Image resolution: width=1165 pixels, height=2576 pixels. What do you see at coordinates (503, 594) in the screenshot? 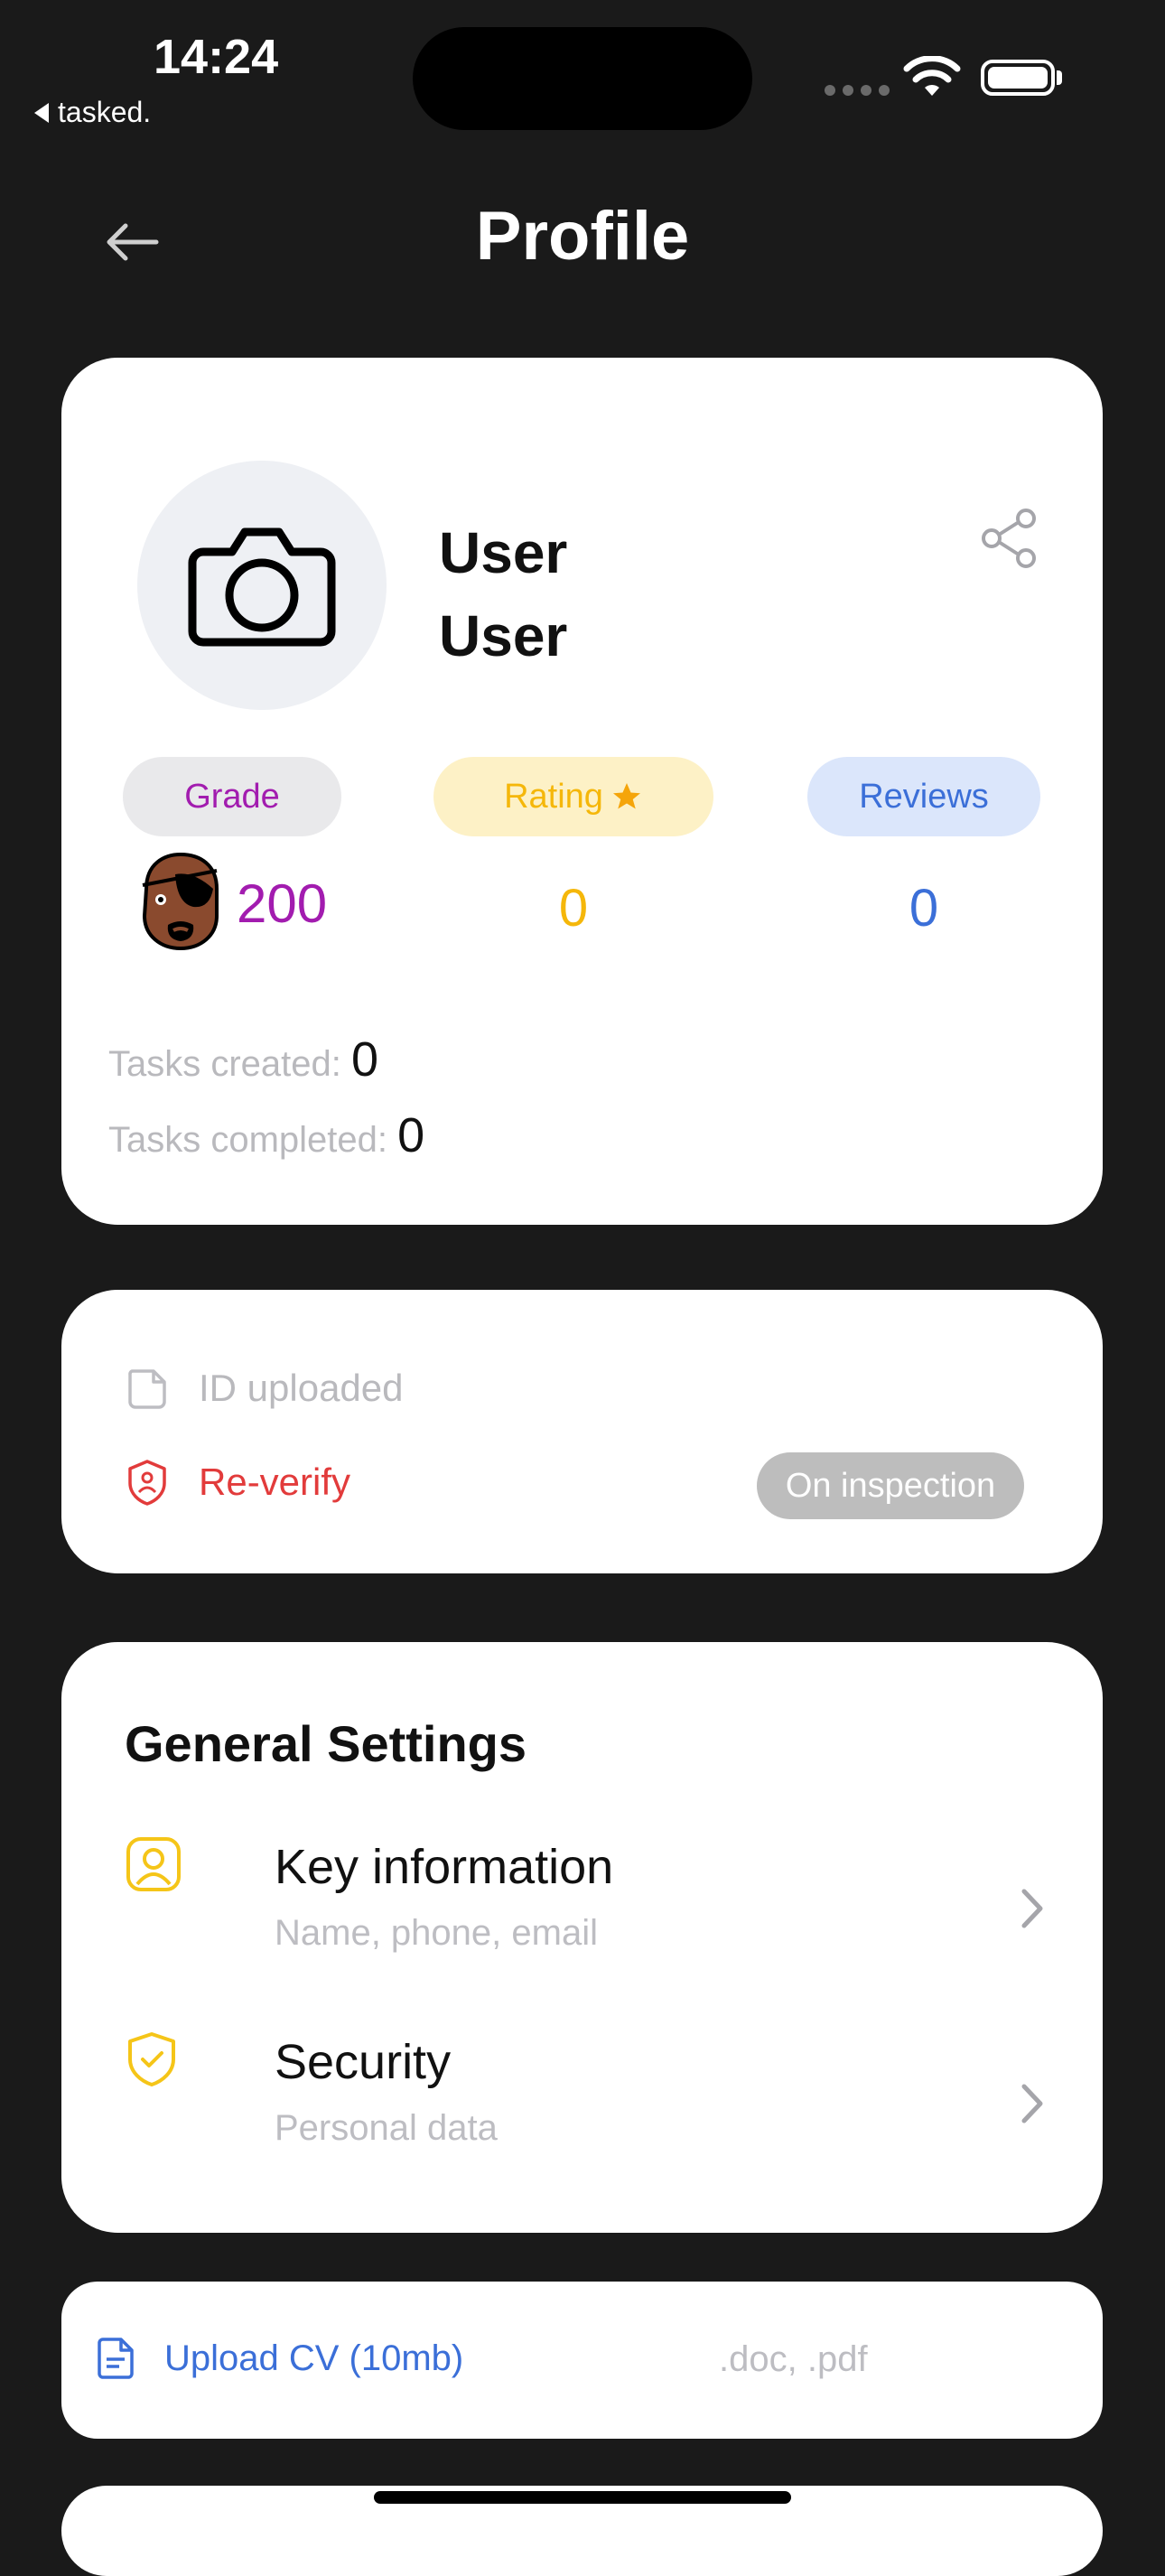
I see `profile-name: User User` at bounding box center [503, 594].